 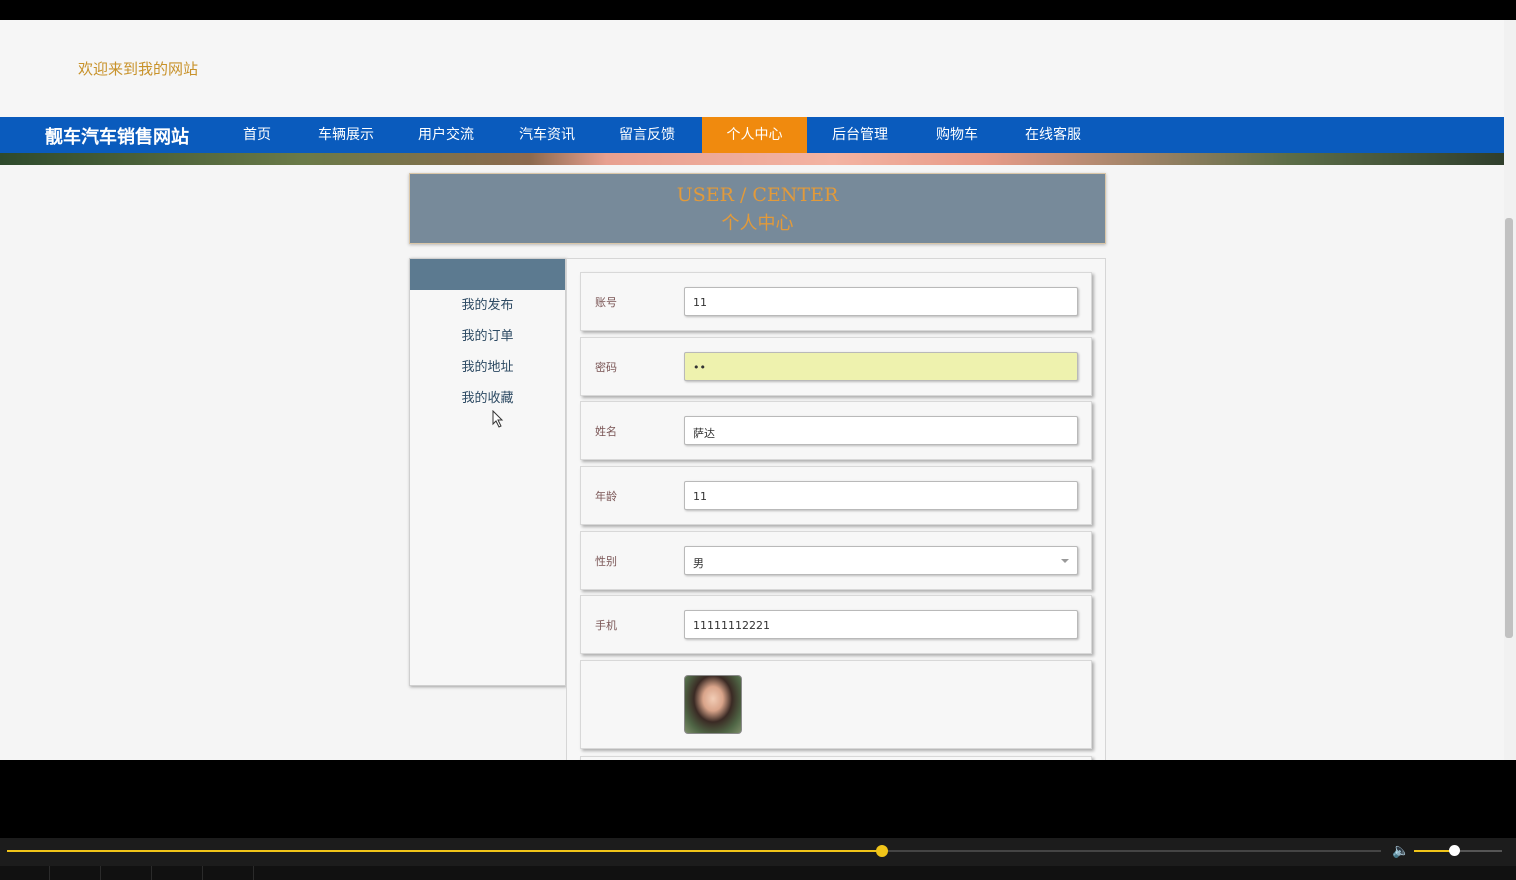 What do you see at coordinates (606, 431) in the screenshot?
I see `name-label: 姓名` at bounding box center [606, 431].